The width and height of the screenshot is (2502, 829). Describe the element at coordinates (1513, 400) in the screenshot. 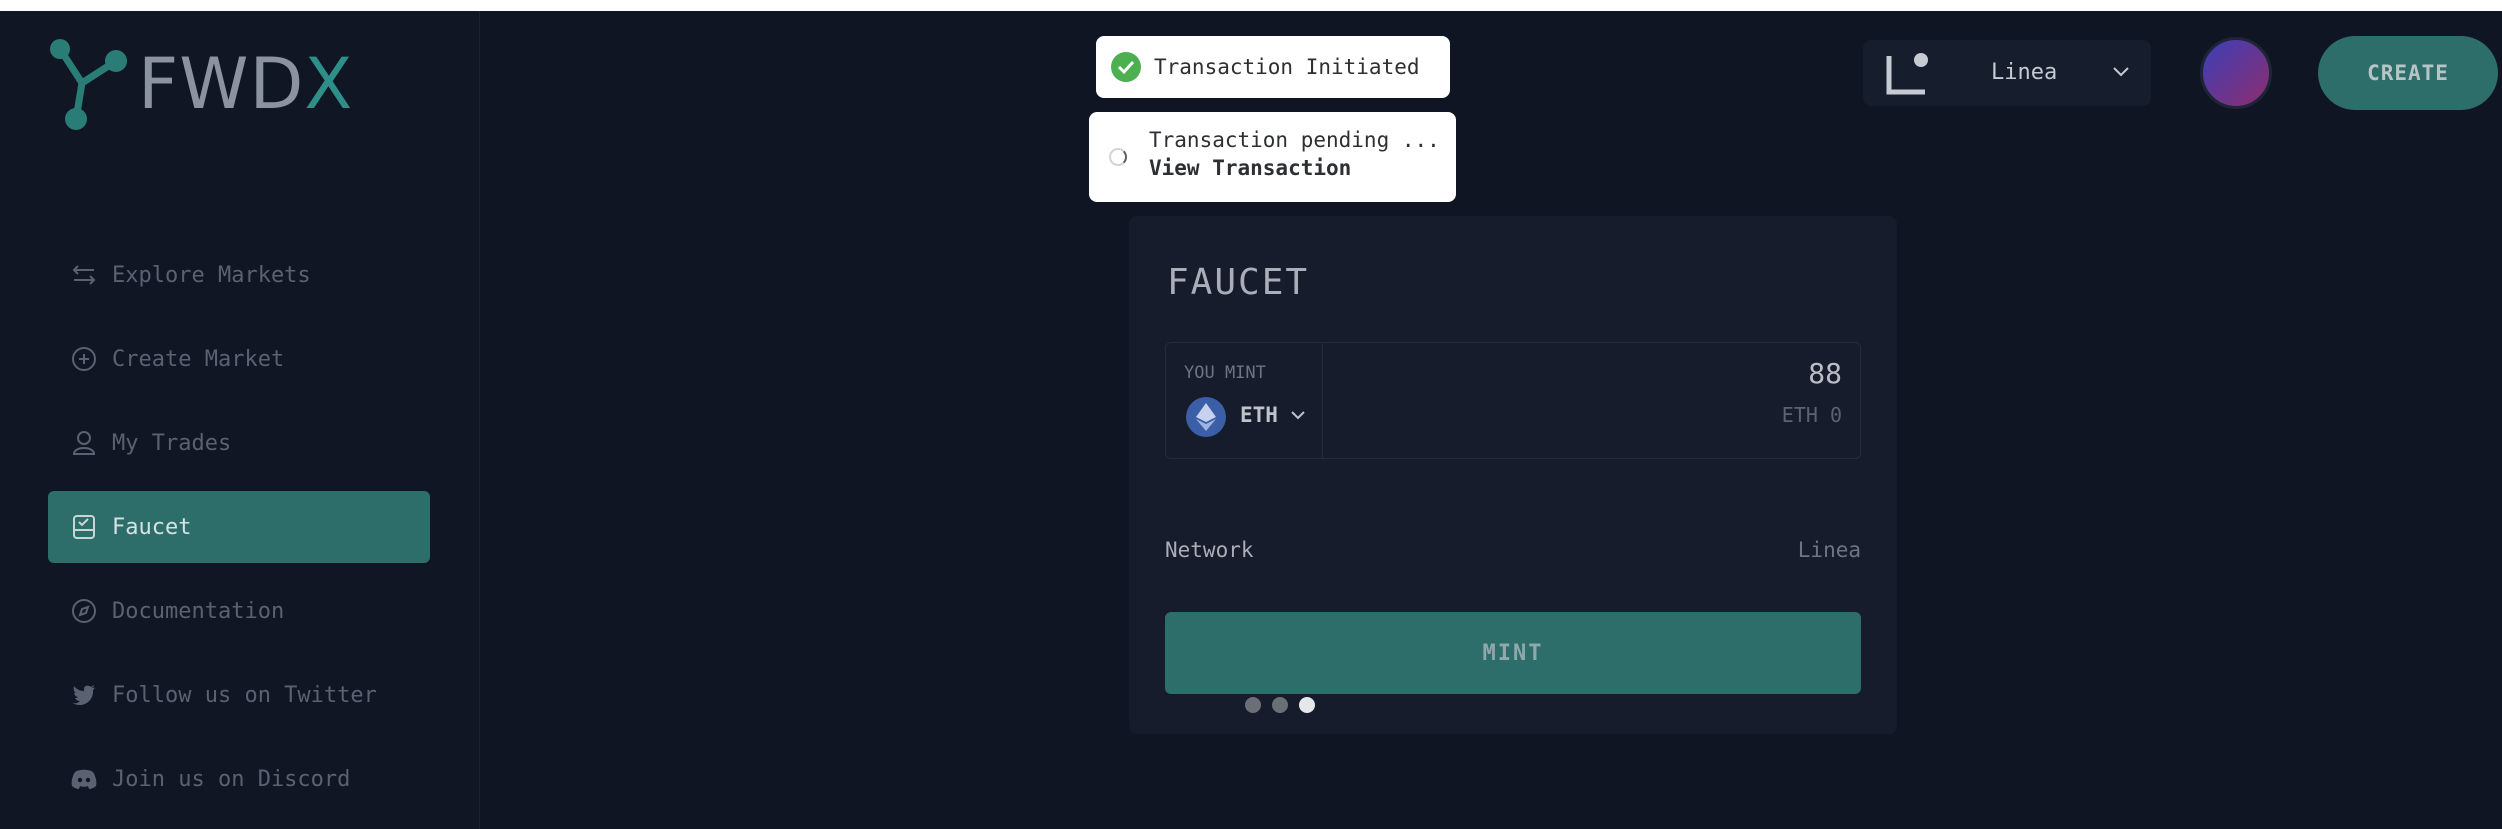

I see `mint-input-box: YOU MINT ETH 88 ETH 0` at that location.